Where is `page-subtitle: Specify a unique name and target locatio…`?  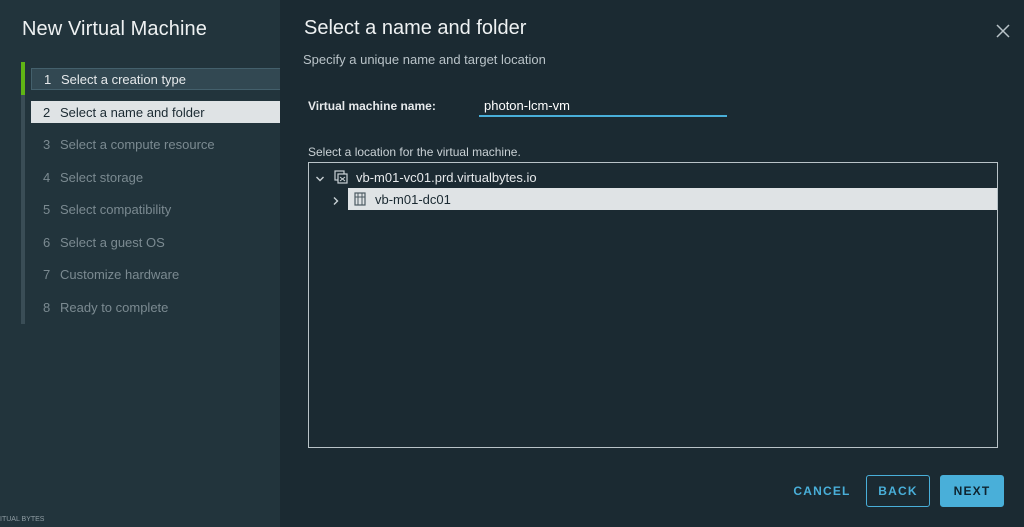
page-subtitle: Specify a unique name and target locatio… is located at coordinates (424, 59).